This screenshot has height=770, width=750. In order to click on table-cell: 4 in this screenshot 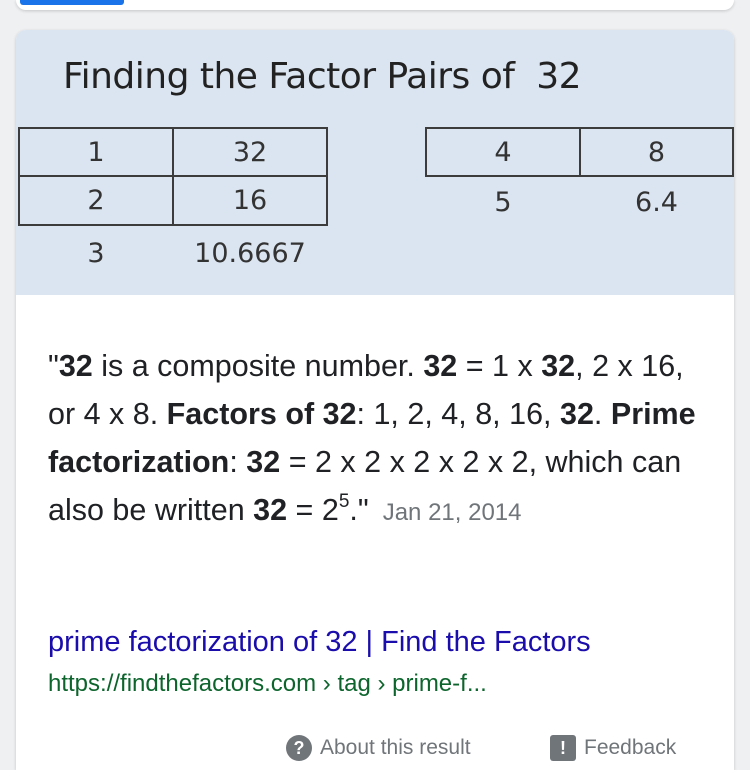, I will do `click(503, 152)`.